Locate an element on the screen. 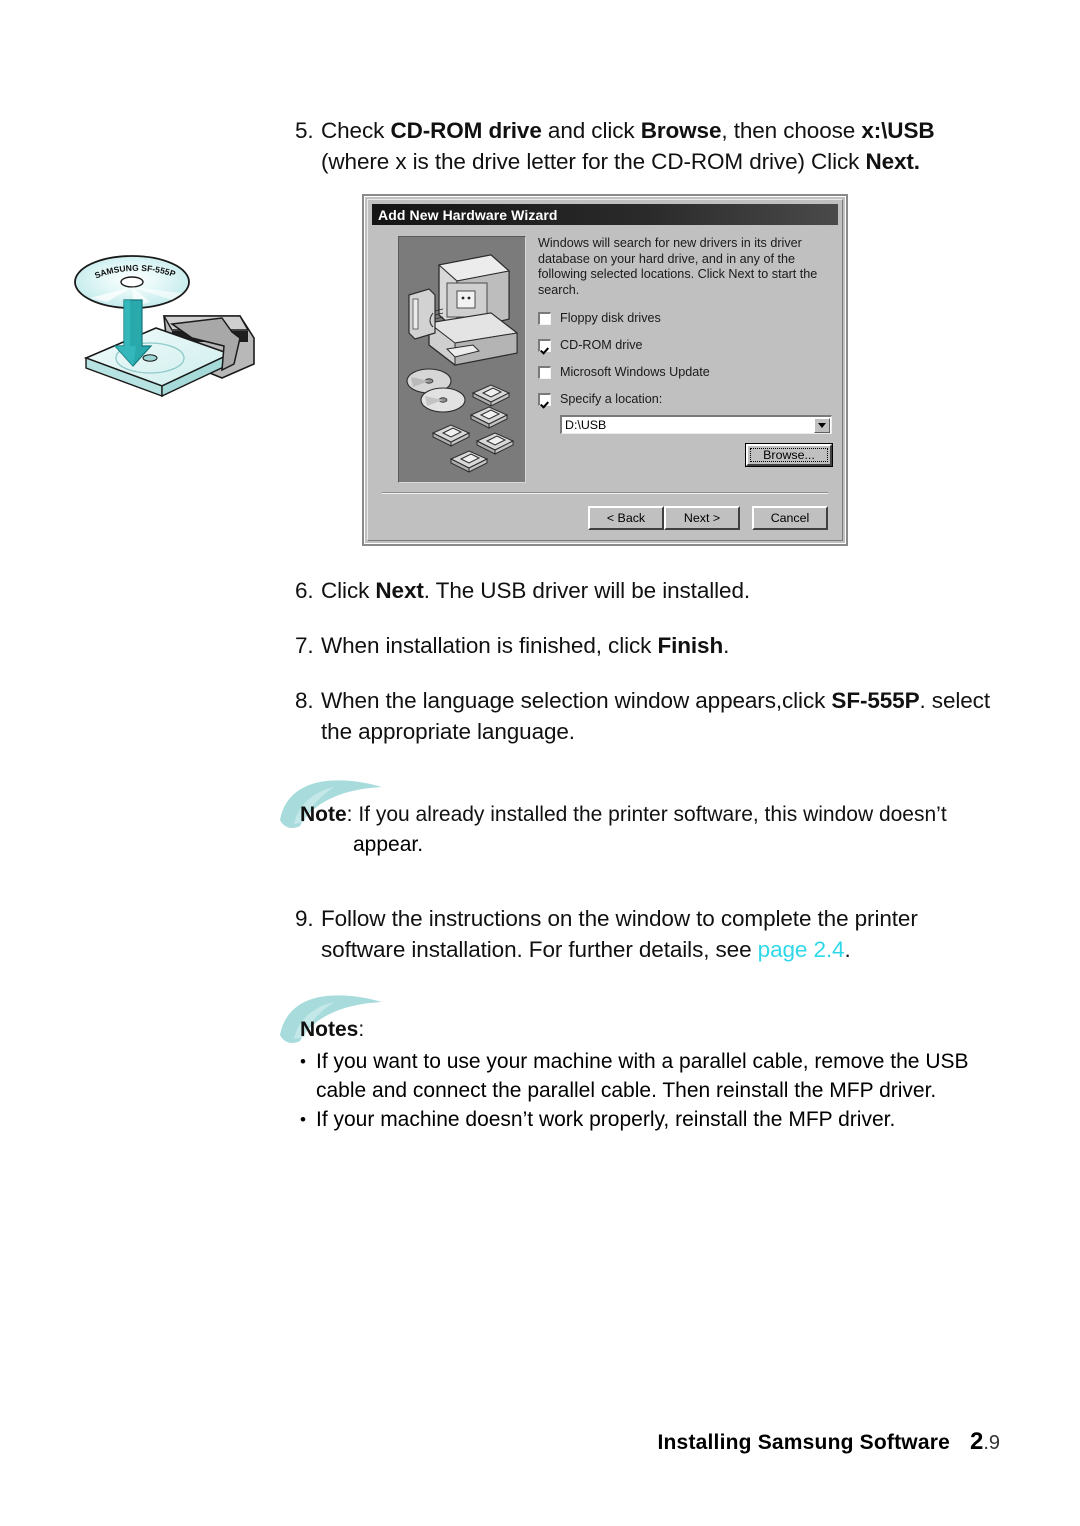 The width and height of the screenshot is (1080, 1526). checkbox-floppy-disk-drives-label: Floppy disk drives is located at coordinates (610, 318).